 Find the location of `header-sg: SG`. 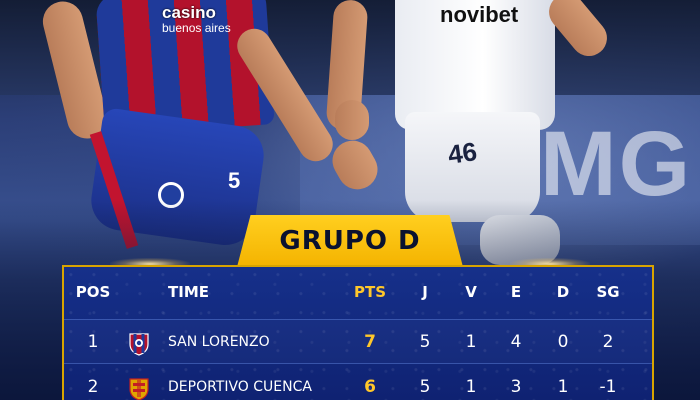

header-sg: SG is located at coordinates (608, 292).